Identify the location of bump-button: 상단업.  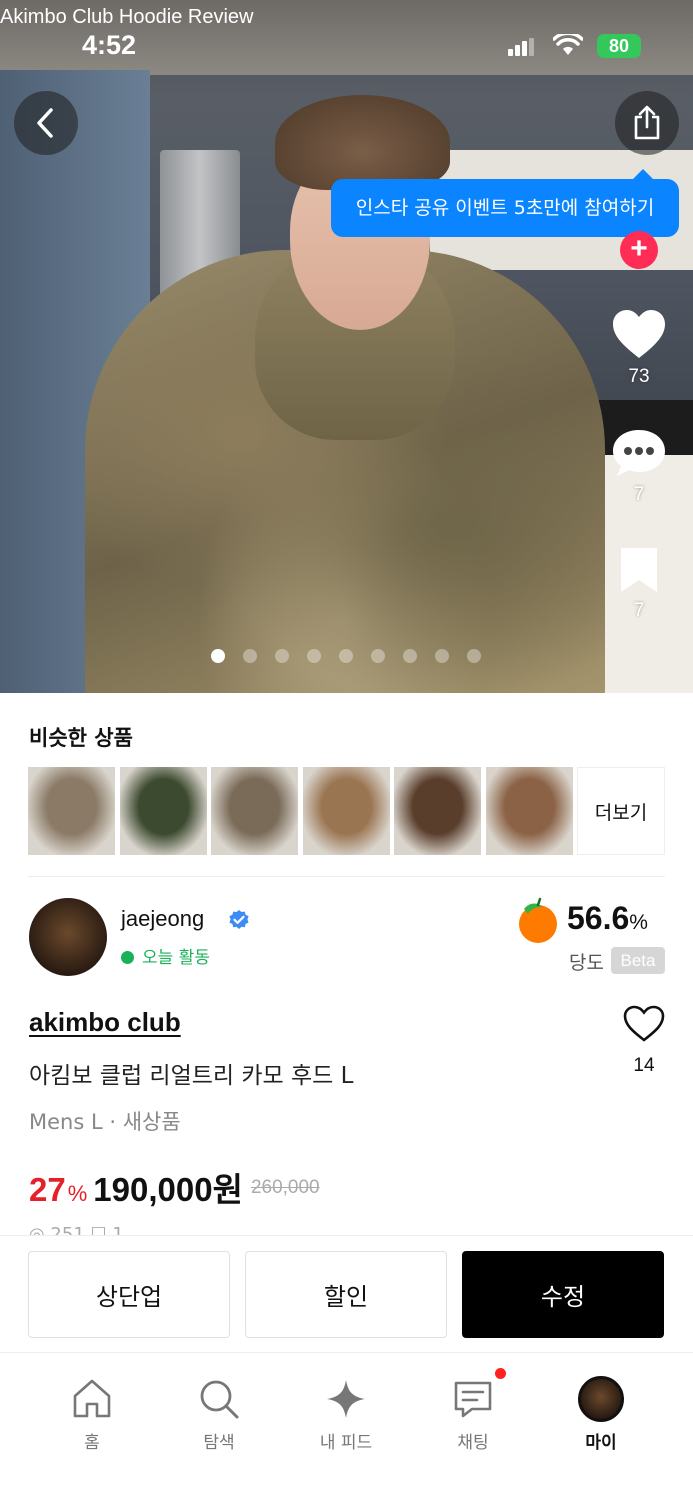
(129, 1294).